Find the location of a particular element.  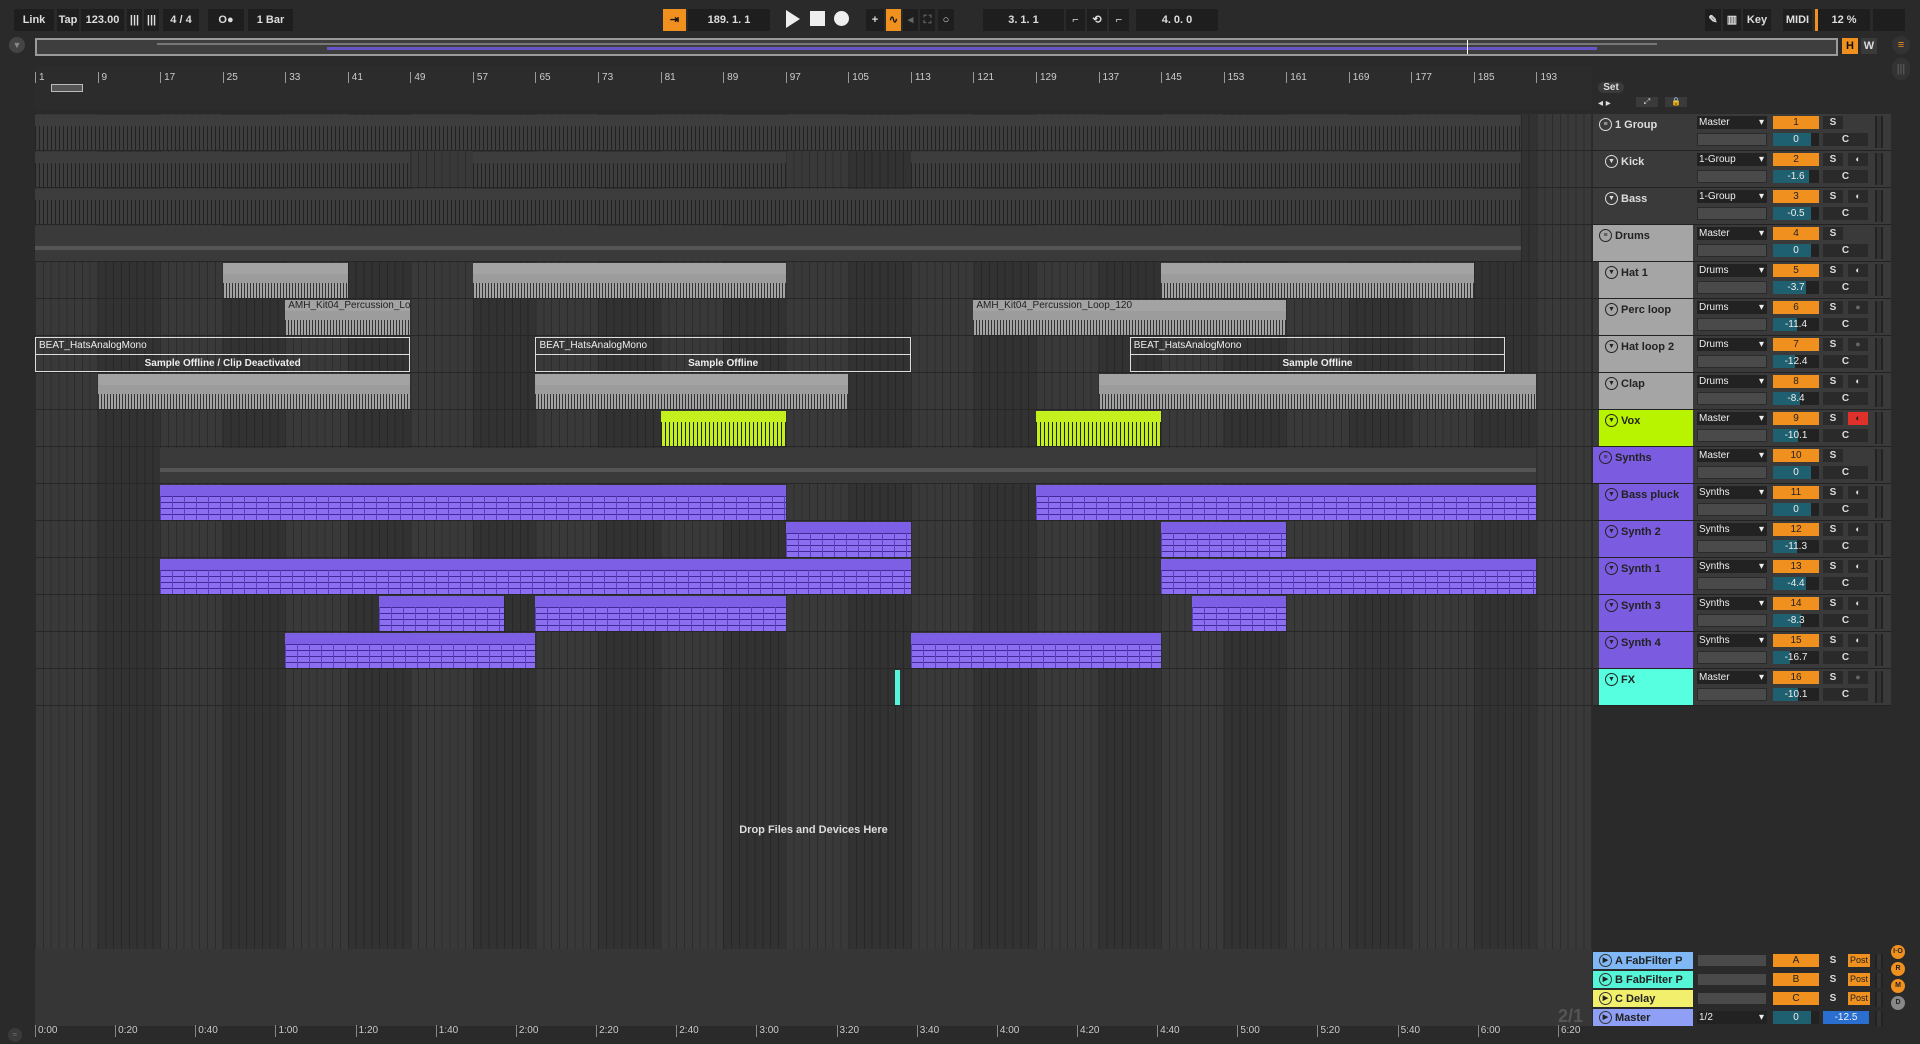

master-track-header: ▶Master 1/2 0 -12.5 is located at coordinates (1742, 1018).